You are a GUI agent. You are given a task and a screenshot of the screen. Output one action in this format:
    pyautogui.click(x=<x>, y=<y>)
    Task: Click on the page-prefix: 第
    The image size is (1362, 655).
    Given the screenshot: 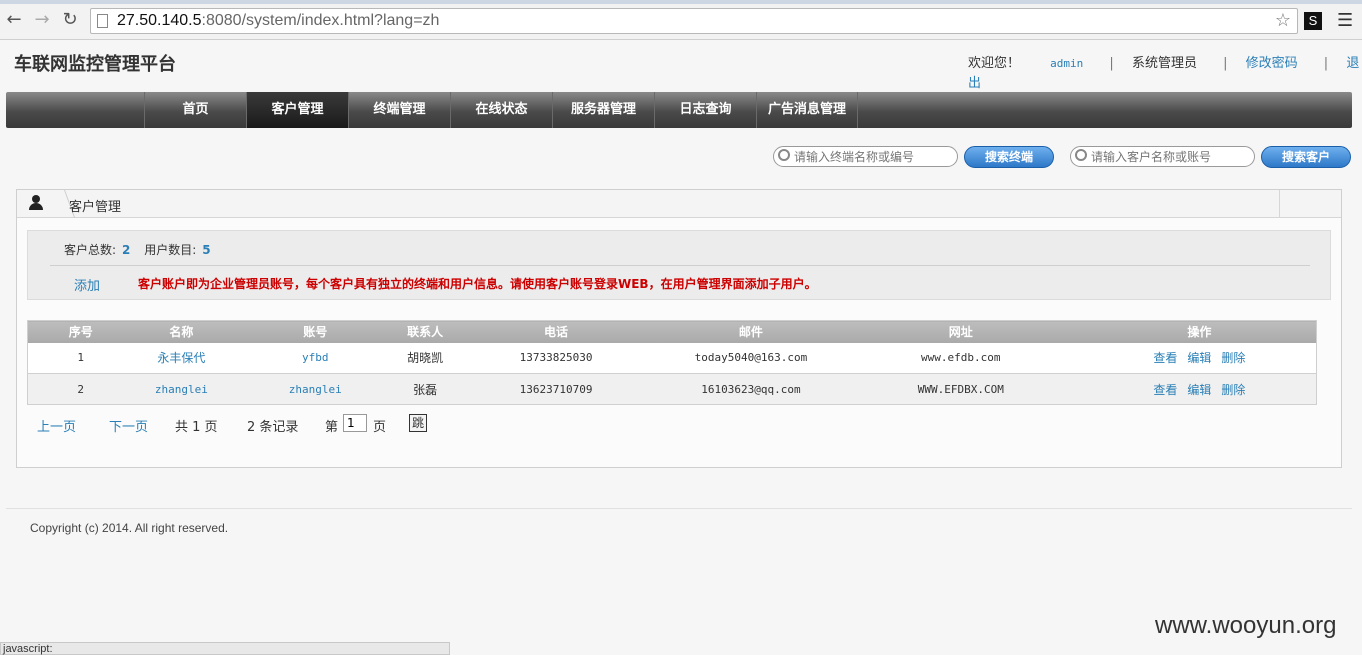 What is the action you would take?
    pyautogui.click(x=332, y=427)
    